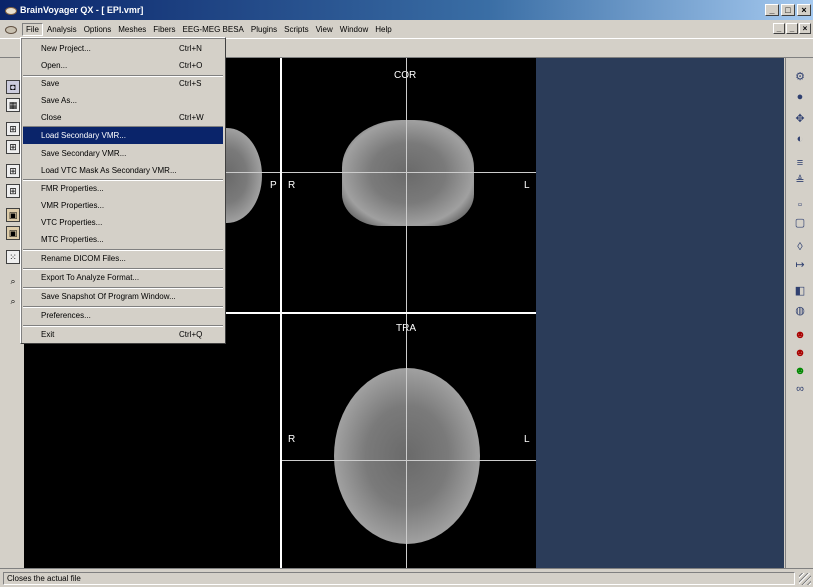  I want to click on mdi-close-button: ×, so click(805, 28).